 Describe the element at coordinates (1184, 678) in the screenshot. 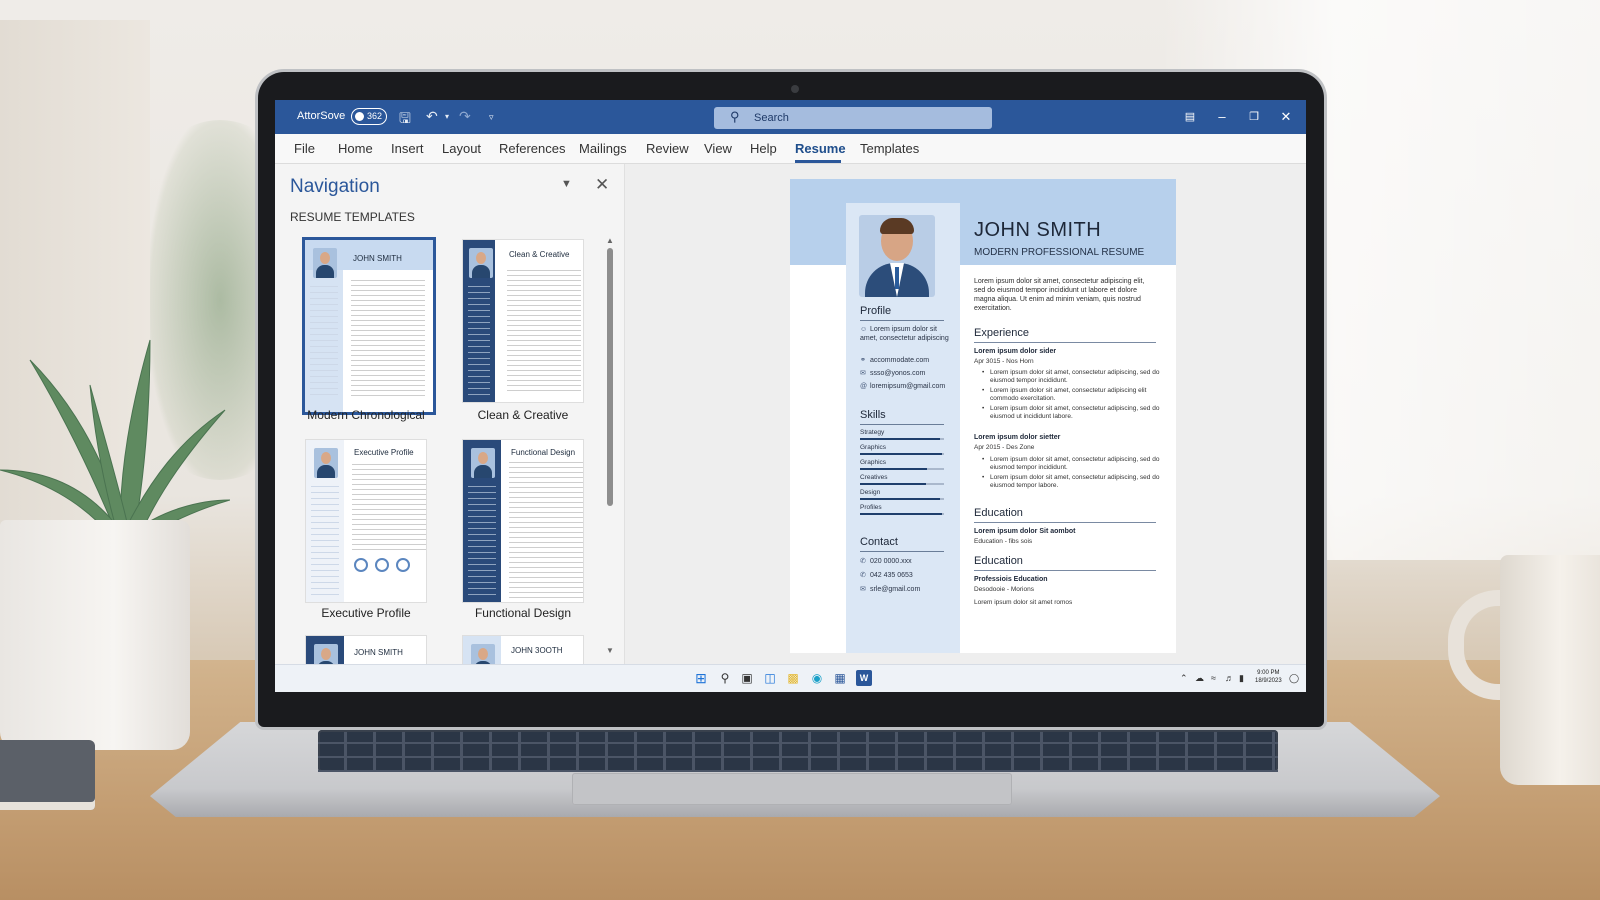

I see `chevron-up-icon: ⌃` at that location.